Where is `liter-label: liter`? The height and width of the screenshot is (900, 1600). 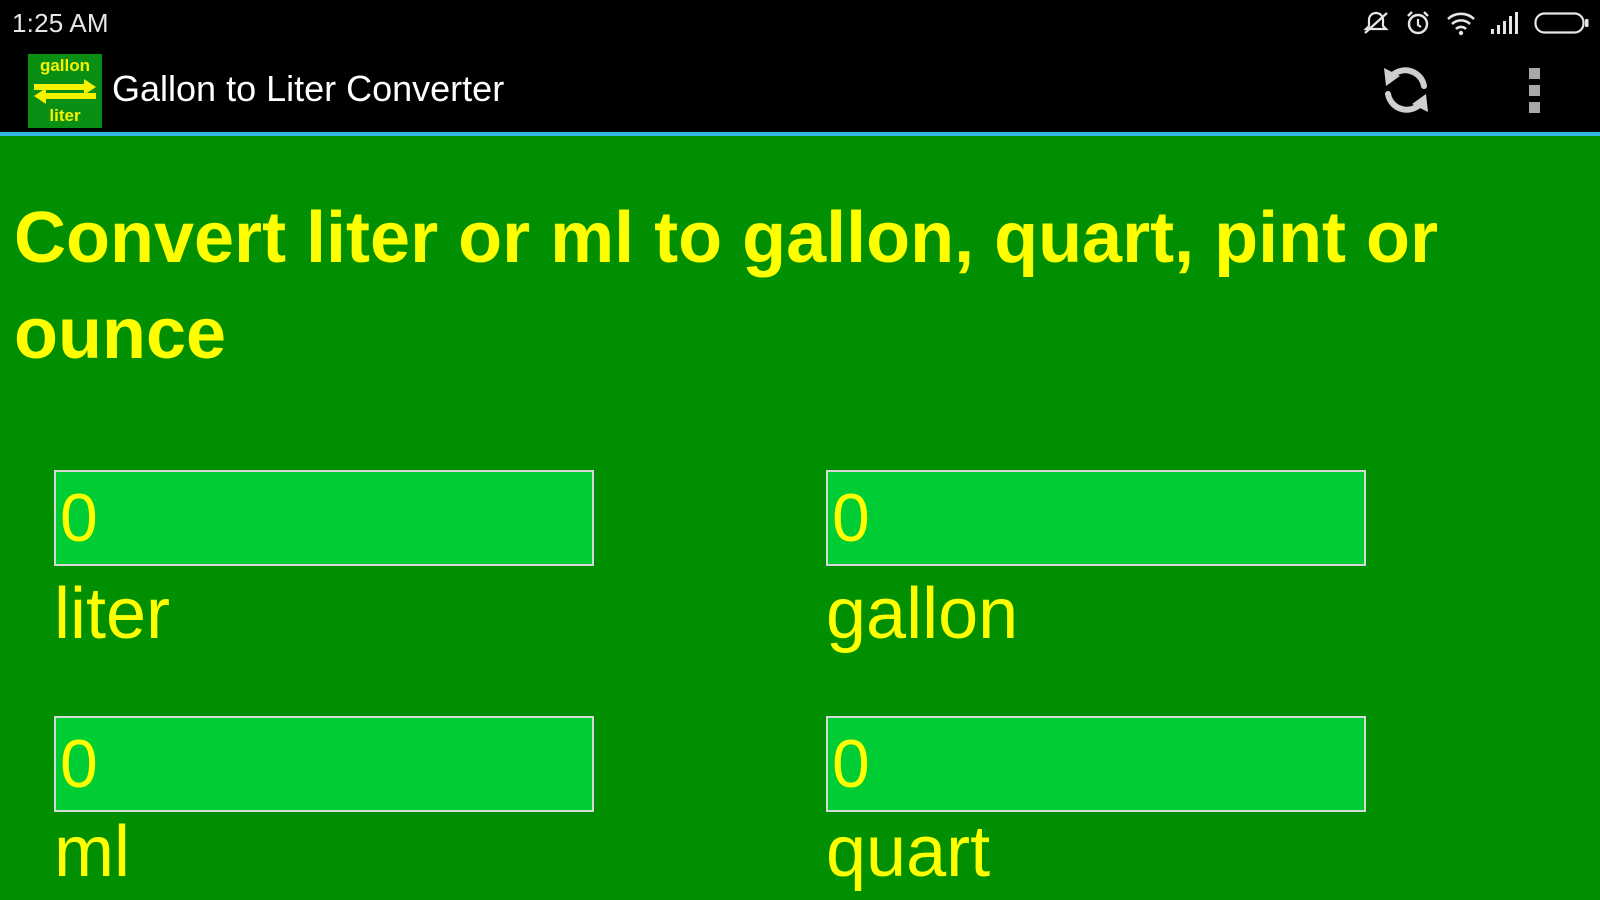
liter-label: liter is located at coordinates (112, 614).